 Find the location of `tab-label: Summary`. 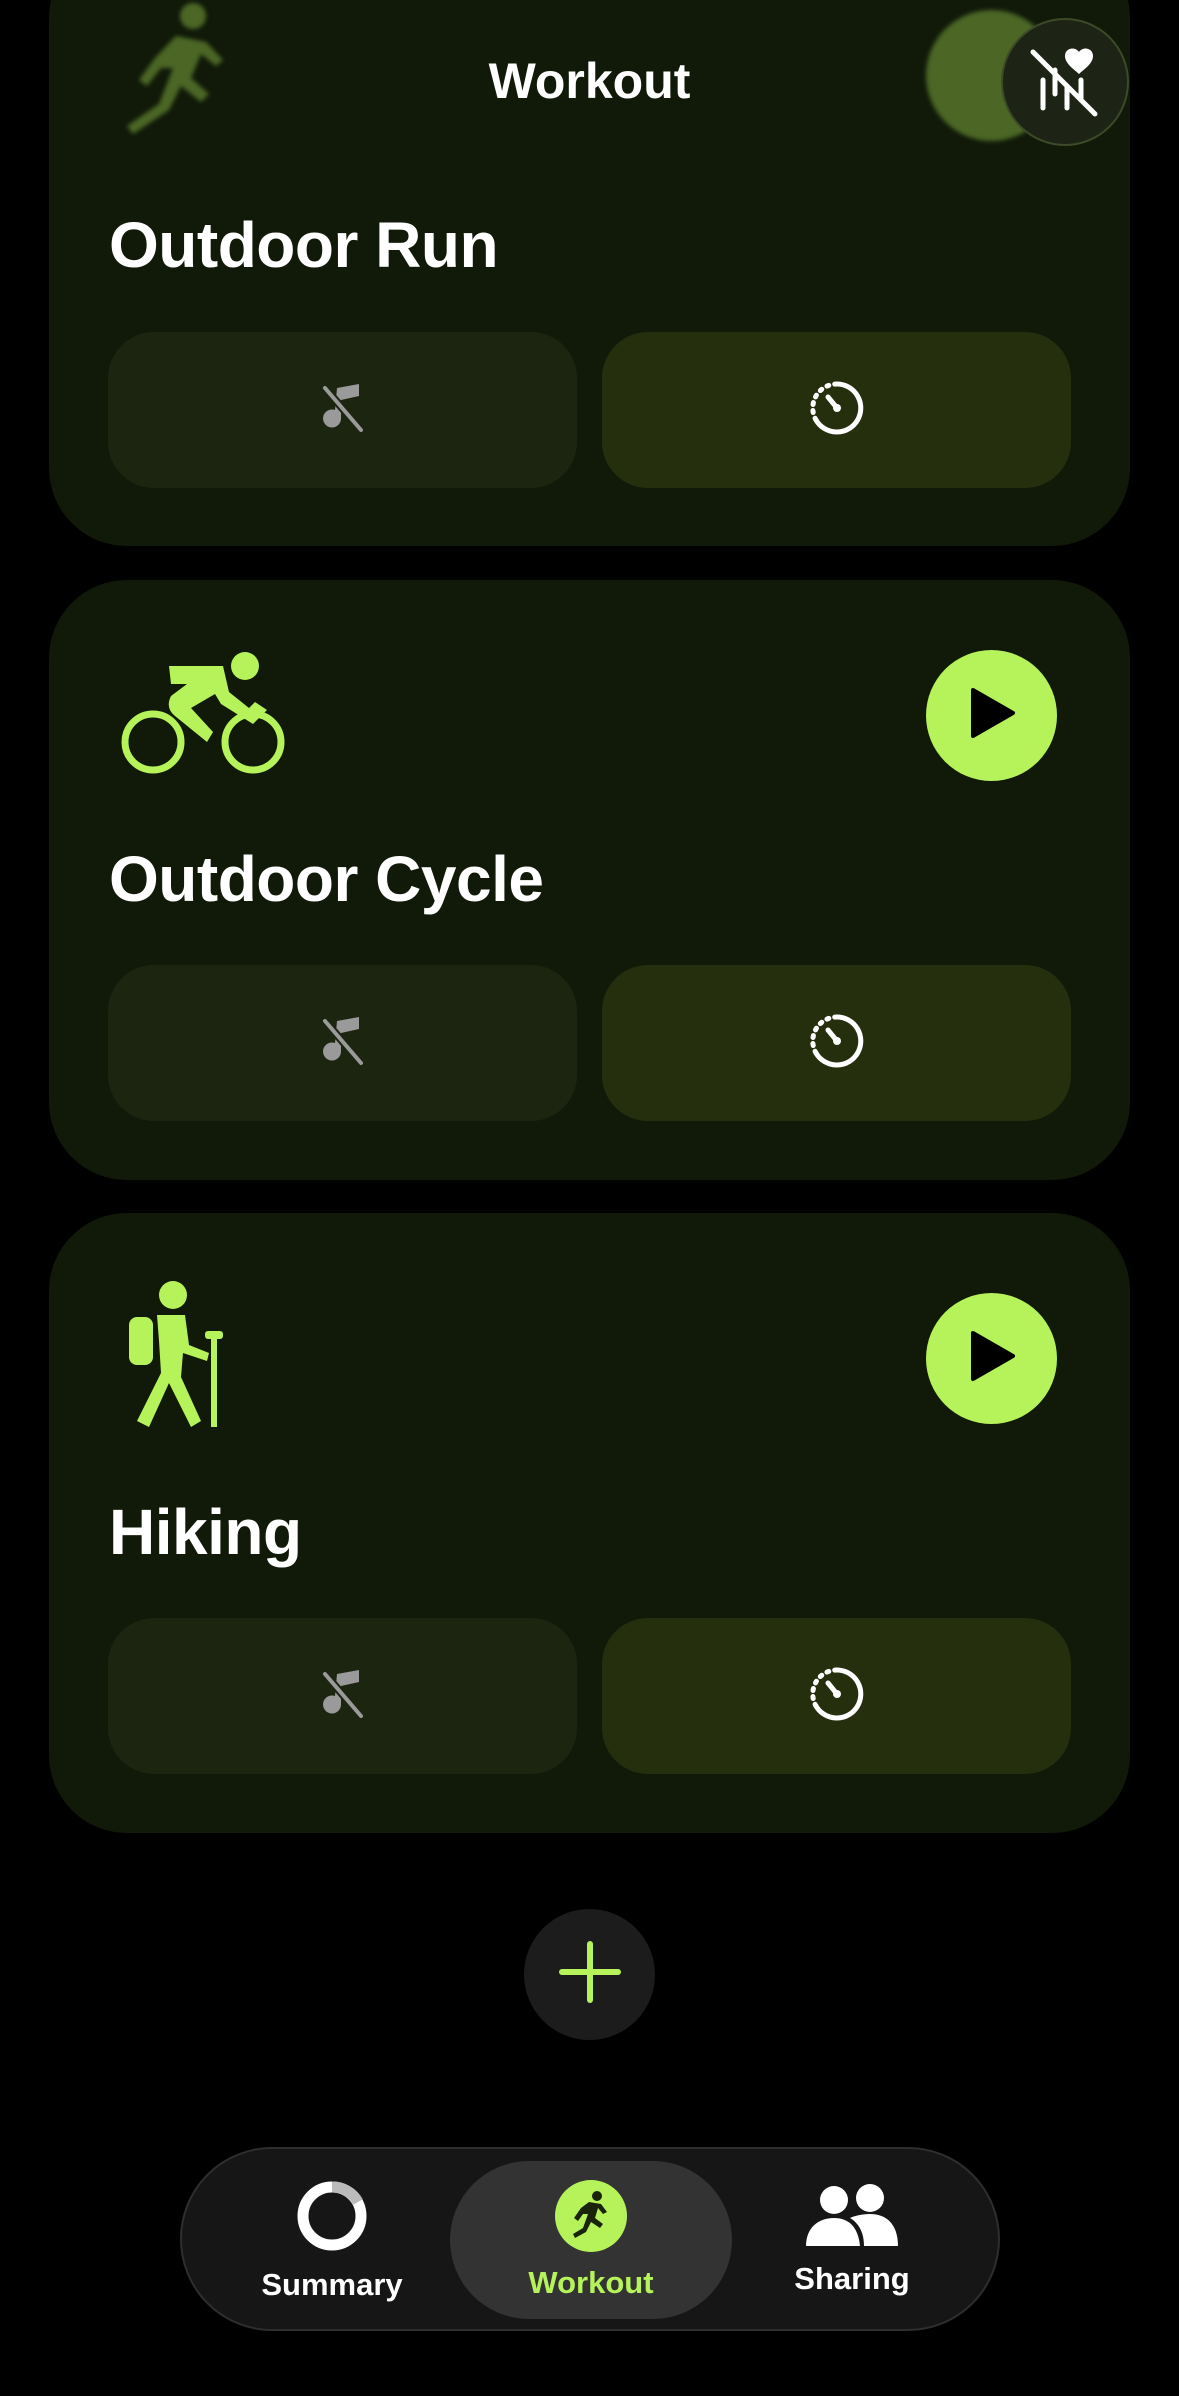

tab-label: Summary is located at coordinates (332, 2284).